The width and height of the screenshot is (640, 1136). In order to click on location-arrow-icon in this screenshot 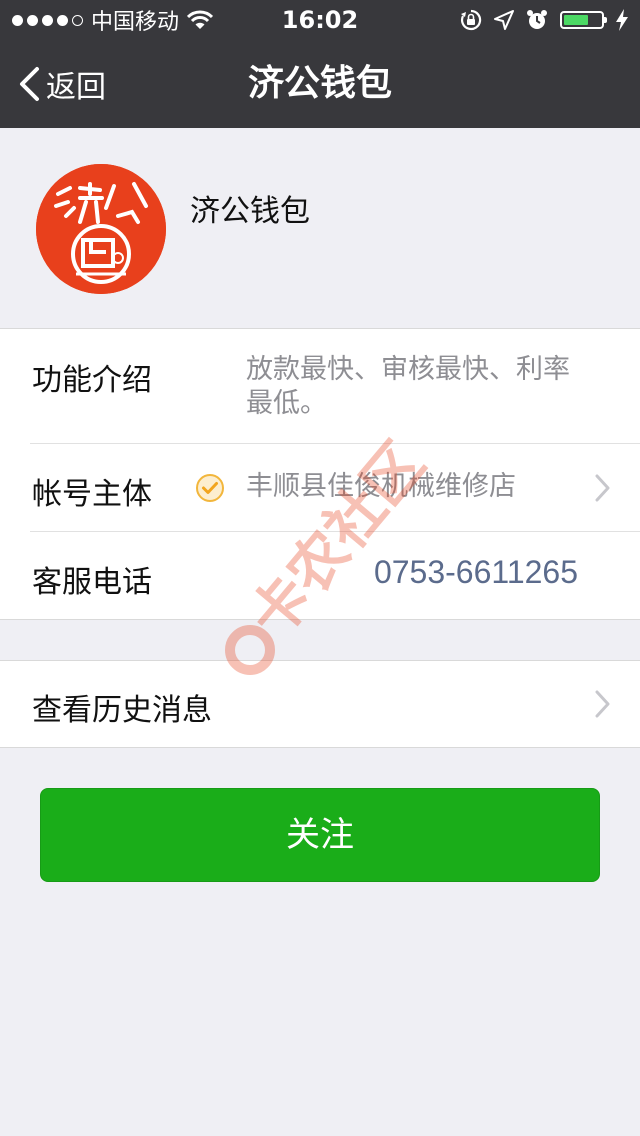, I will do `click(504, 20)`.